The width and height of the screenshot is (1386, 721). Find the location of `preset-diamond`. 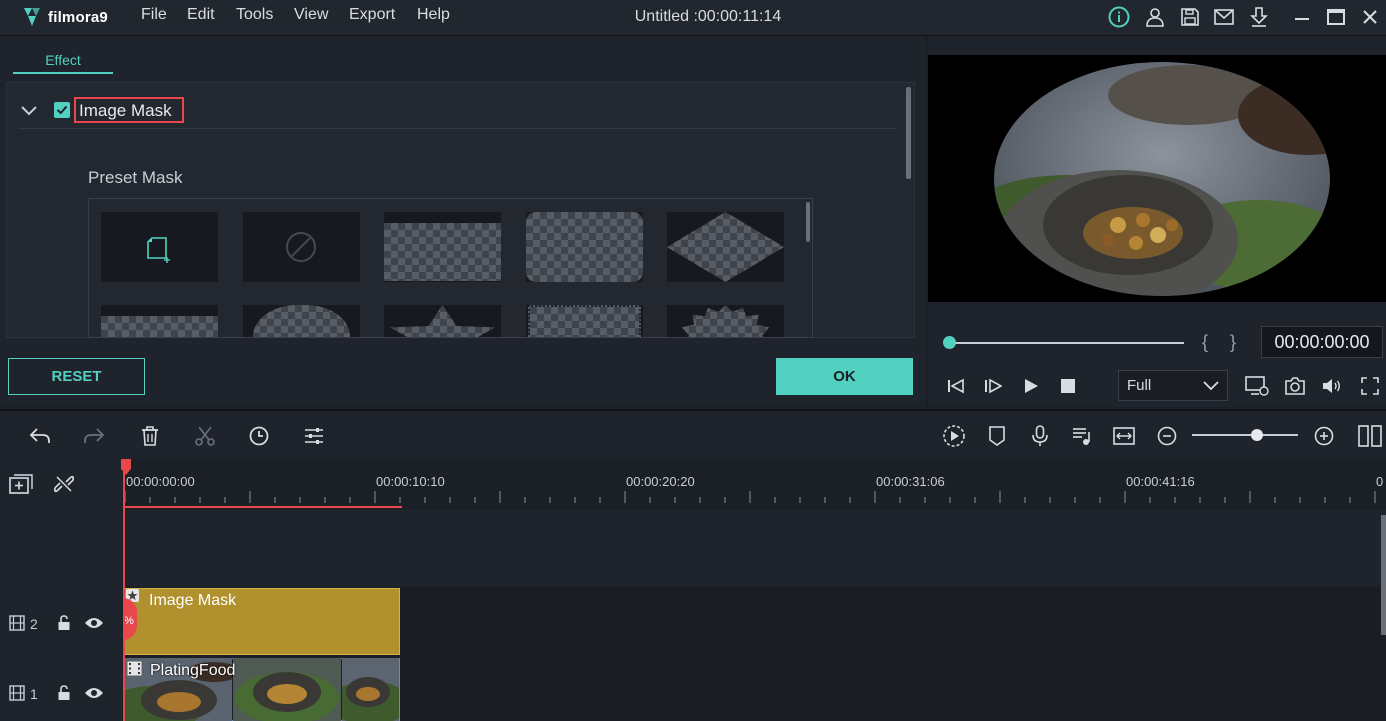

preset-diamond is located at coordinates (725, 247).